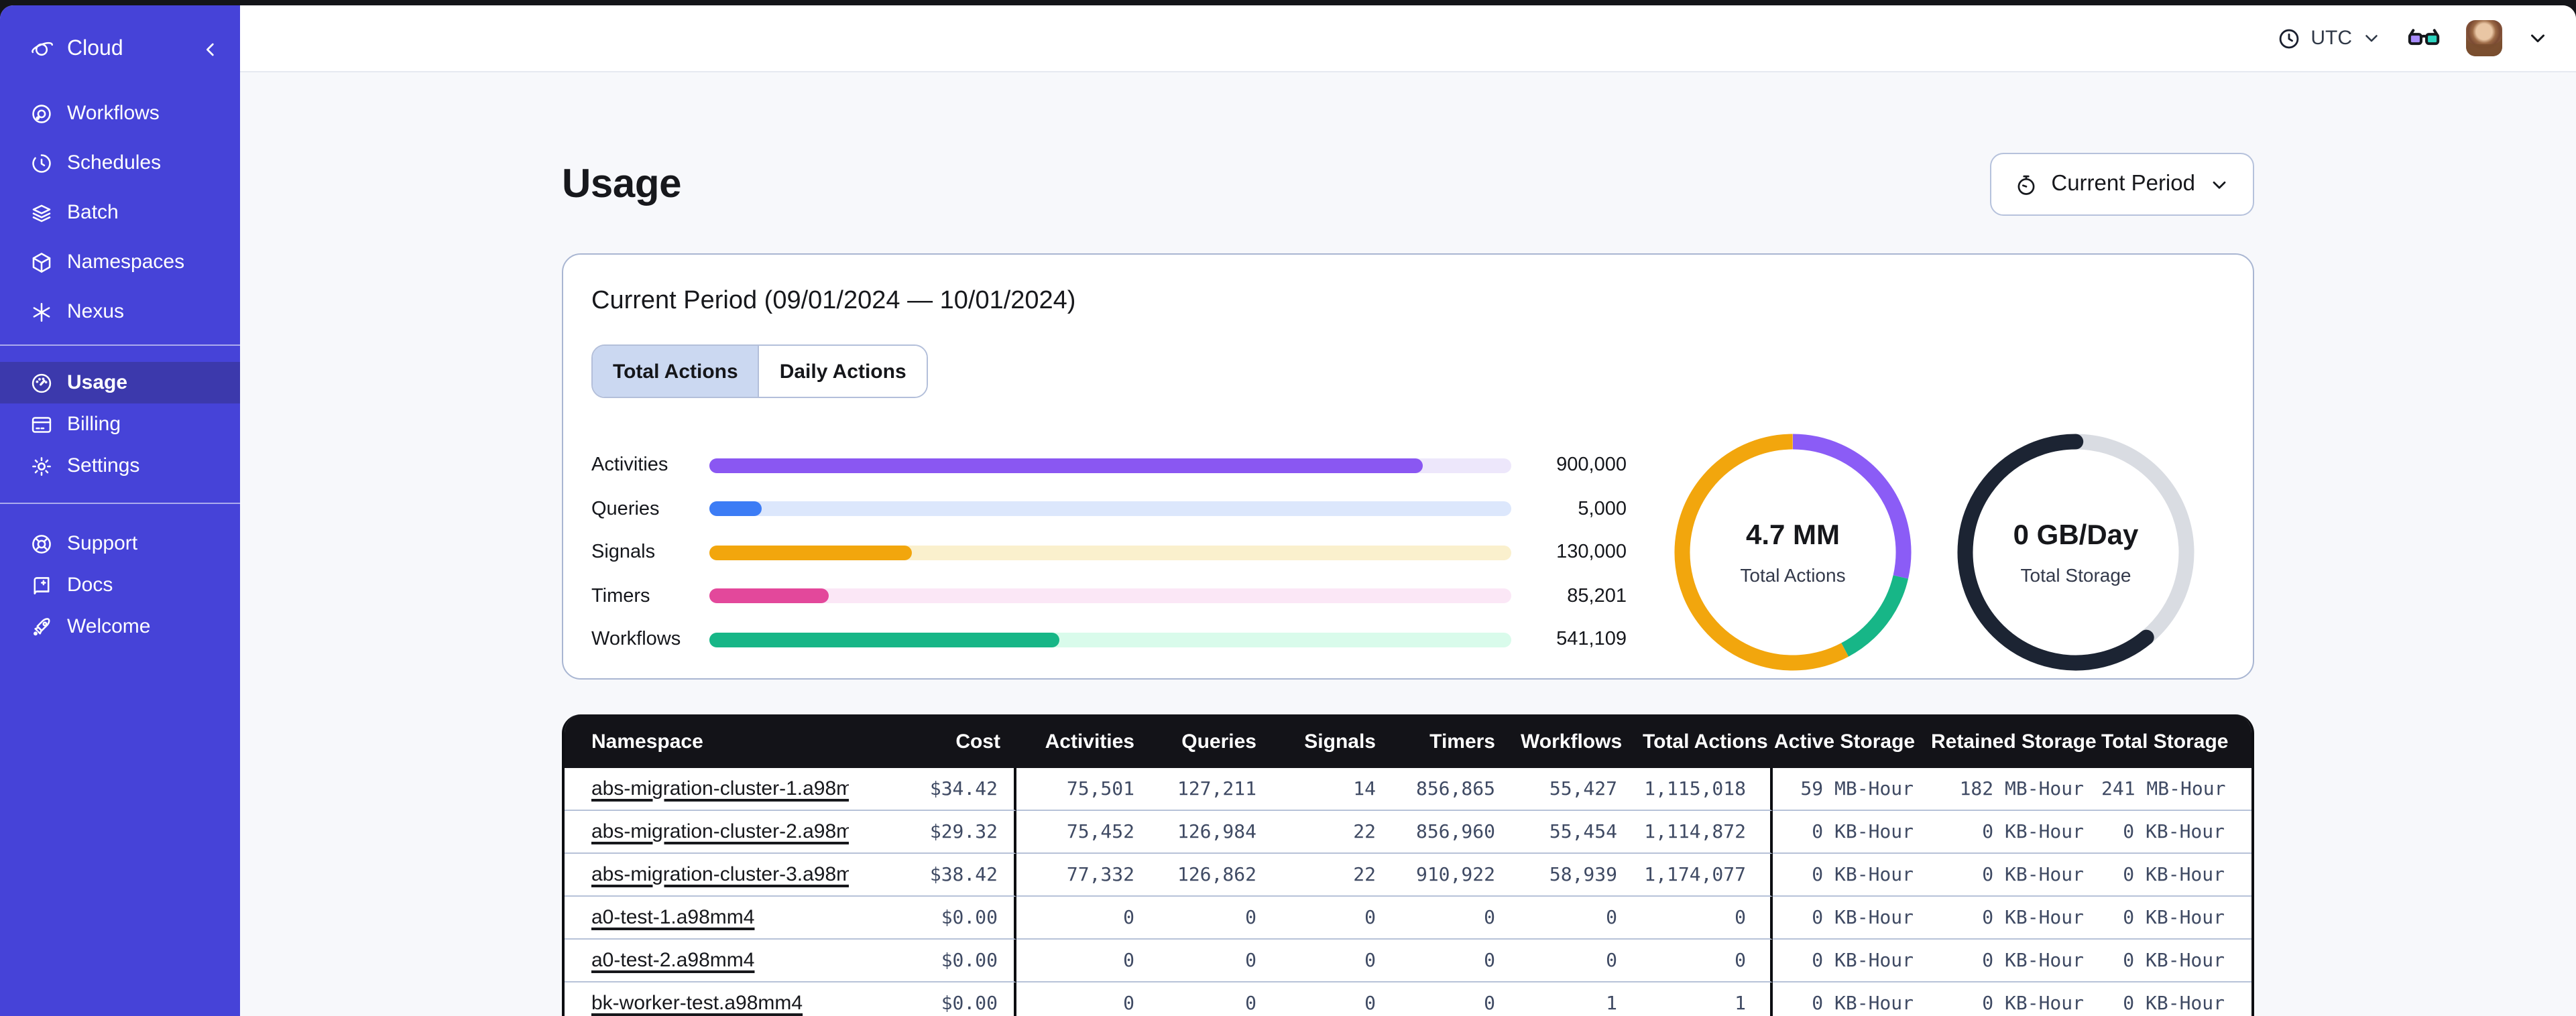 The image size is (2576, 1016). What do you see at coordinates (1580, 741) in the screenshot?
I see `column-header-workflows: Workflows` at bounding box center [1580, 741].